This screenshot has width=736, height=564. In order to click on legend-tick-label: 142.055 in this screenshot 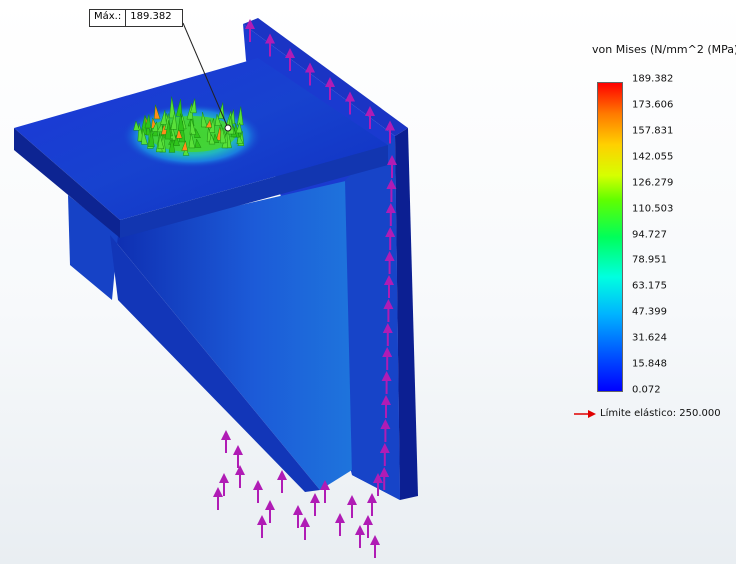, I will do `click(653, 157)`.